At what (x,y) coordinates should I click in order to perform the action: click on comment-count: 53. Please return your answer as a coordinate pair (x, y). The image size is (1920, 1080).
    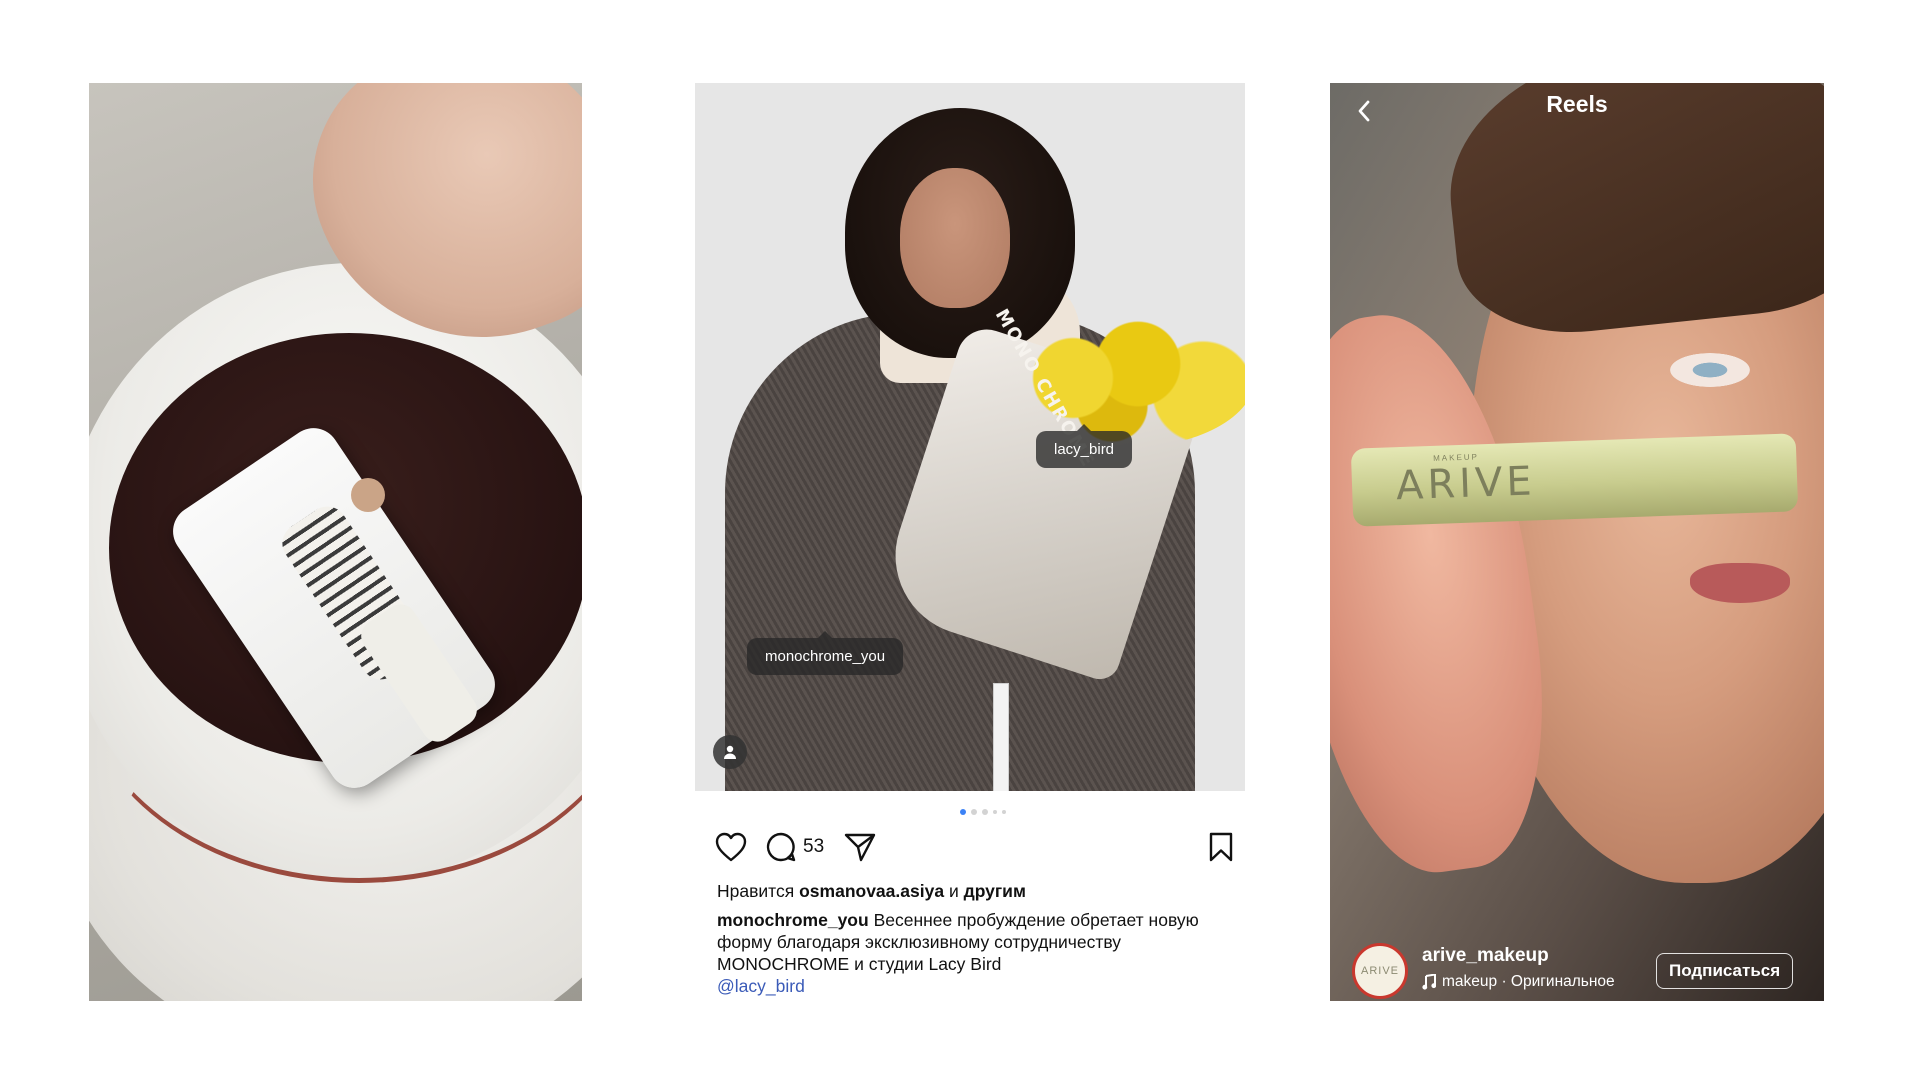
    Looking at the image, I should click on (814, 846).